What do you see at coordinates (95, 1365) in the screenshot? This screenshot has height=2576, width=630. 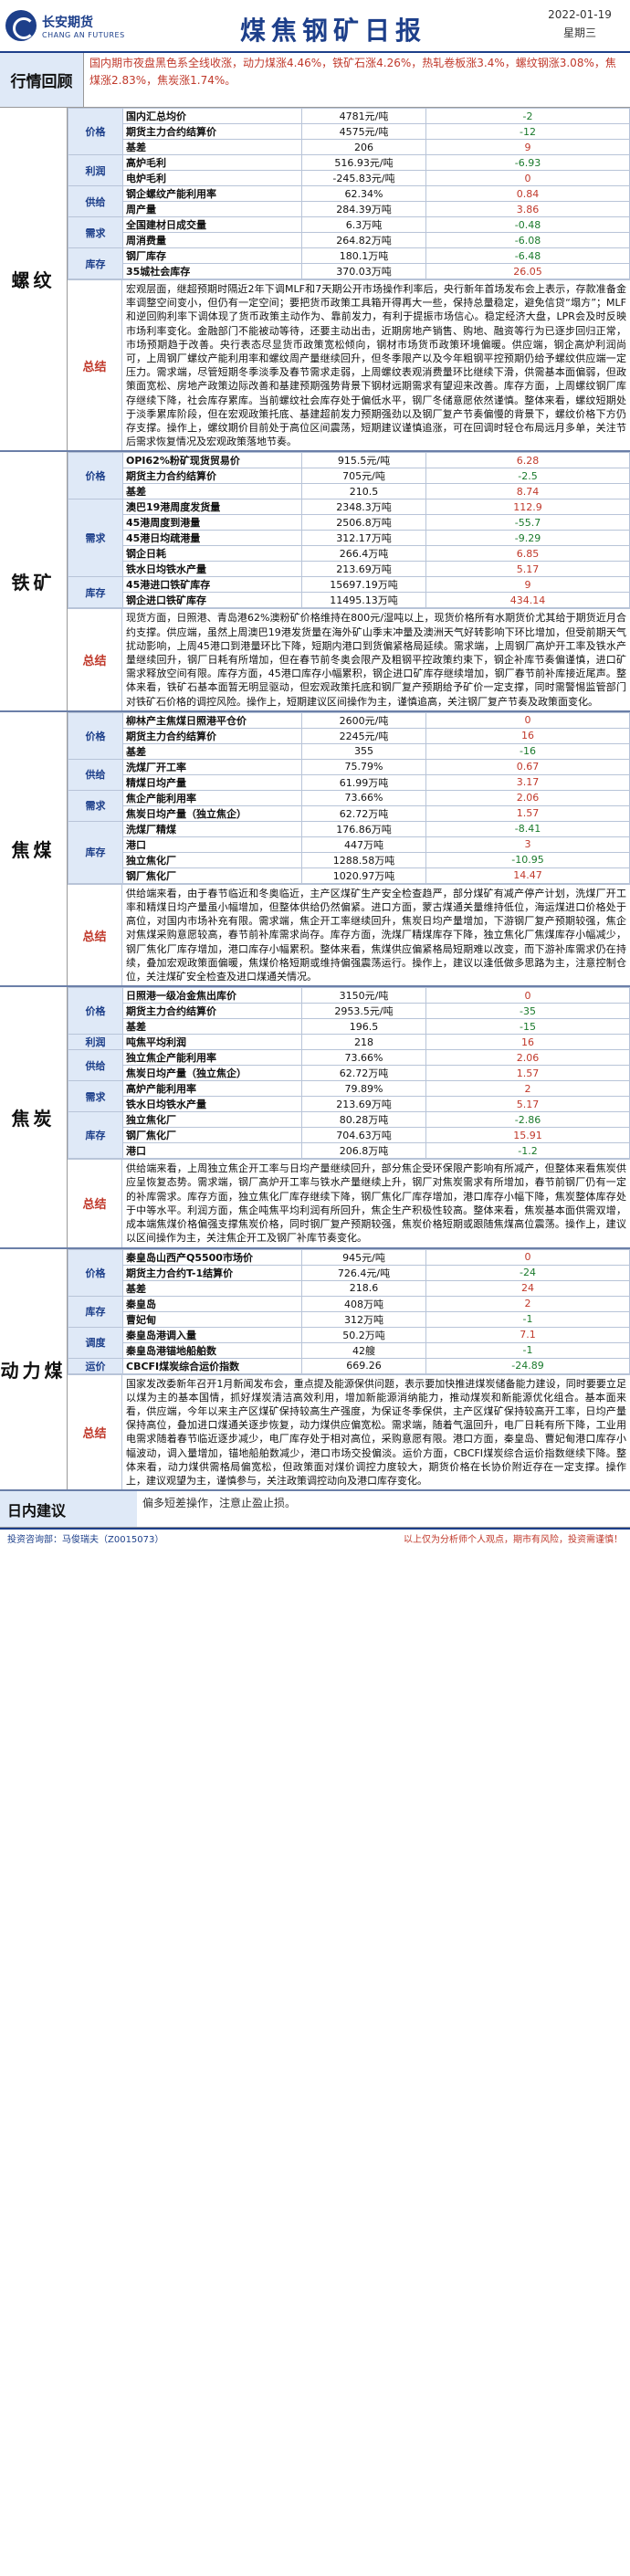 I see `row-category: 运价` at bounding box center [95, 1365].